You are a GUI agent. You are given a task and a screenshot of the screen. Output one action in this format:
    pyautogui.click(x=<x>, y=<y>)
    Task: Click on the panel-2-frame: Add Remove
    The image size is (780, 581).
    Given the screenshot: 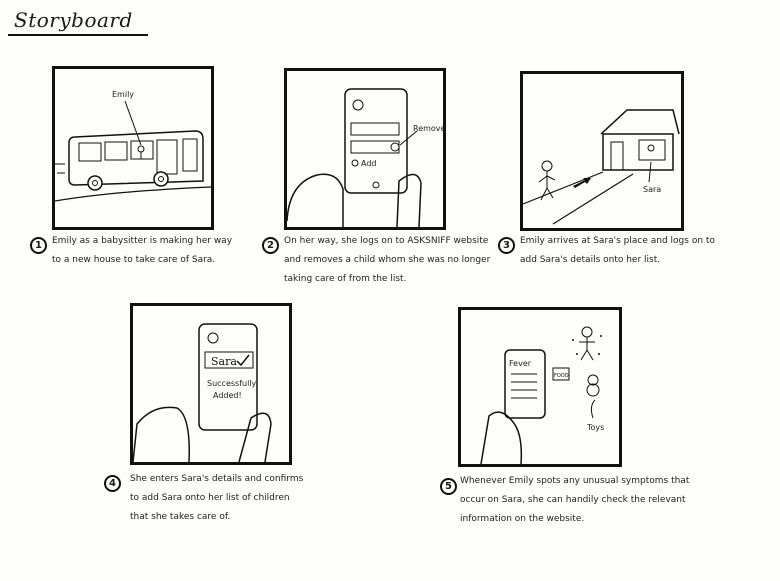 What is the action you would take?
    pyautogui.click(x=365, y=149)
    